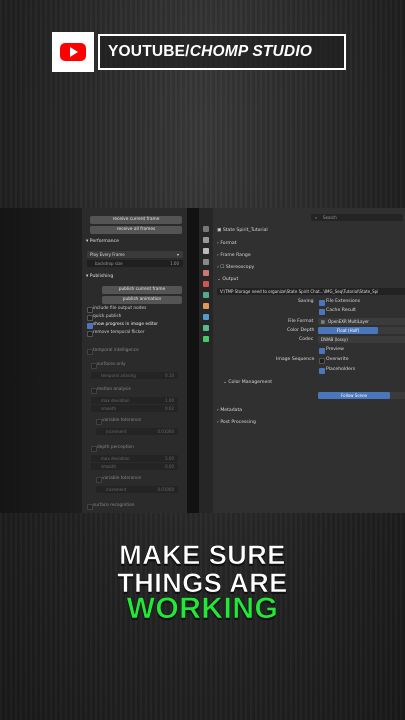  Describe the element at coordinates (120, 308) in the screenshot. I see `include-file-output-label: include file output nodes` at that location.